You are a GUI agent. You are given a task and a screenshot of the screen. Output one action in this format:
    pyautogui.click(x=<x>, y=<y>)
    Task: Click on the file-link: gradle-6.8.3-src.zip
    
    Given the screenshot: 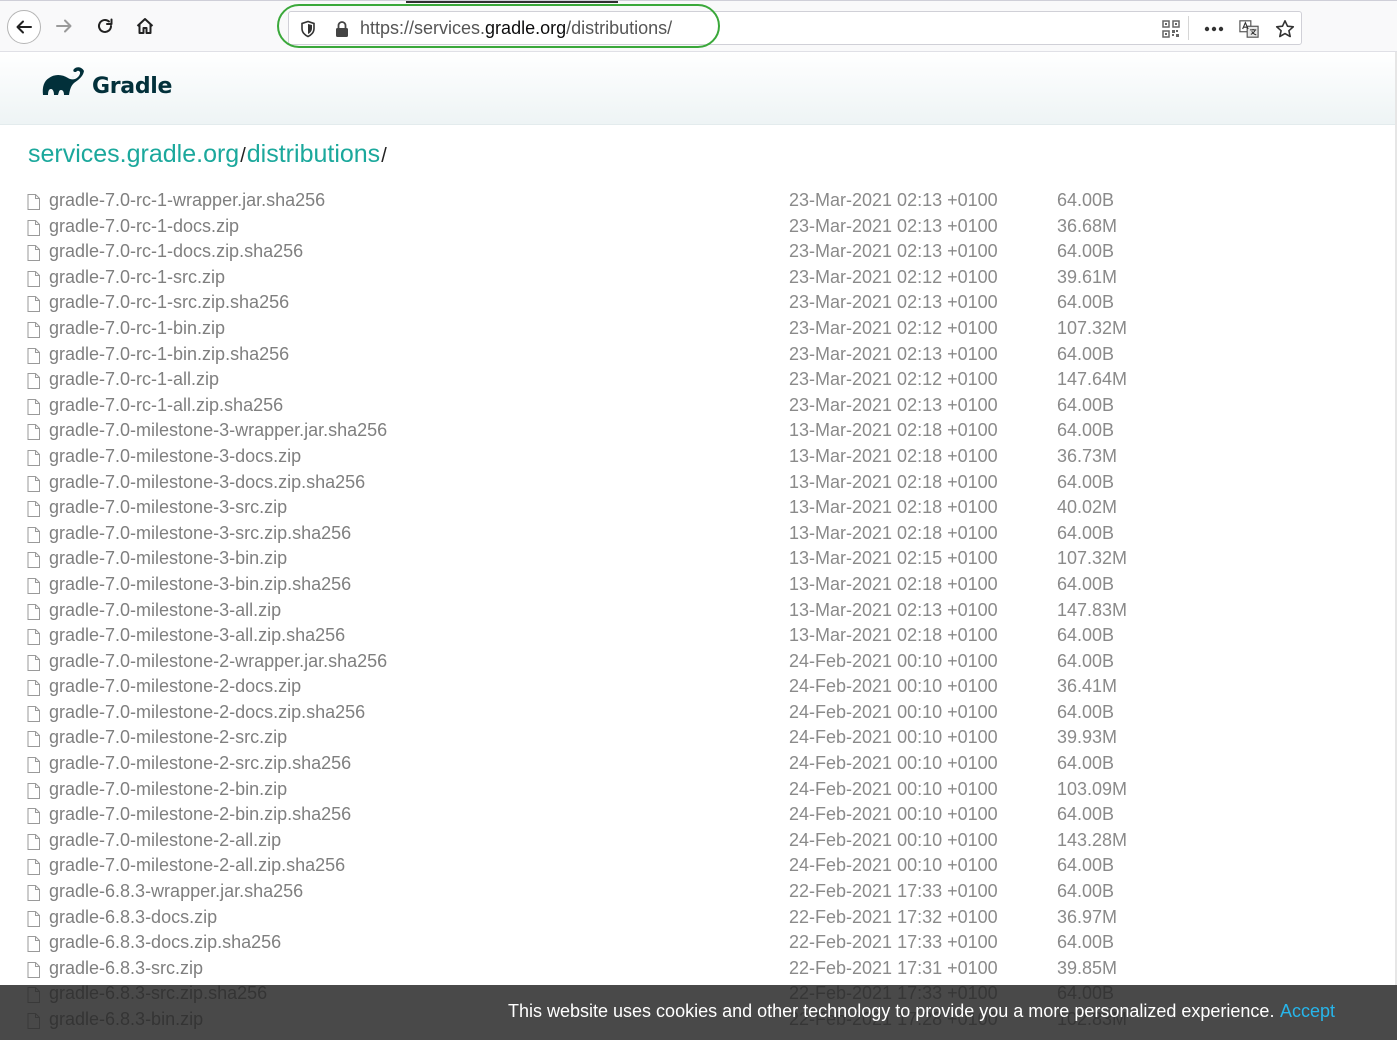 What is the action you would take?
    pyautogui.click(x=126, y=968)
    